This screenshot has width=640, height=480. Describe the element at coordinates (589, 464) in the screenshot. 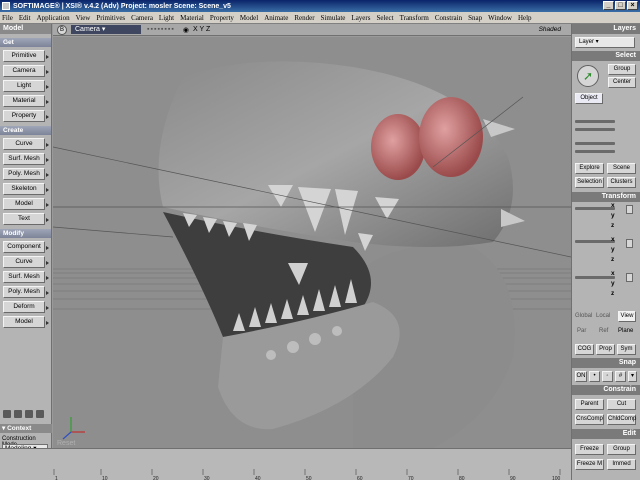

I see `freeze-m-button: Freeze M` at that location.